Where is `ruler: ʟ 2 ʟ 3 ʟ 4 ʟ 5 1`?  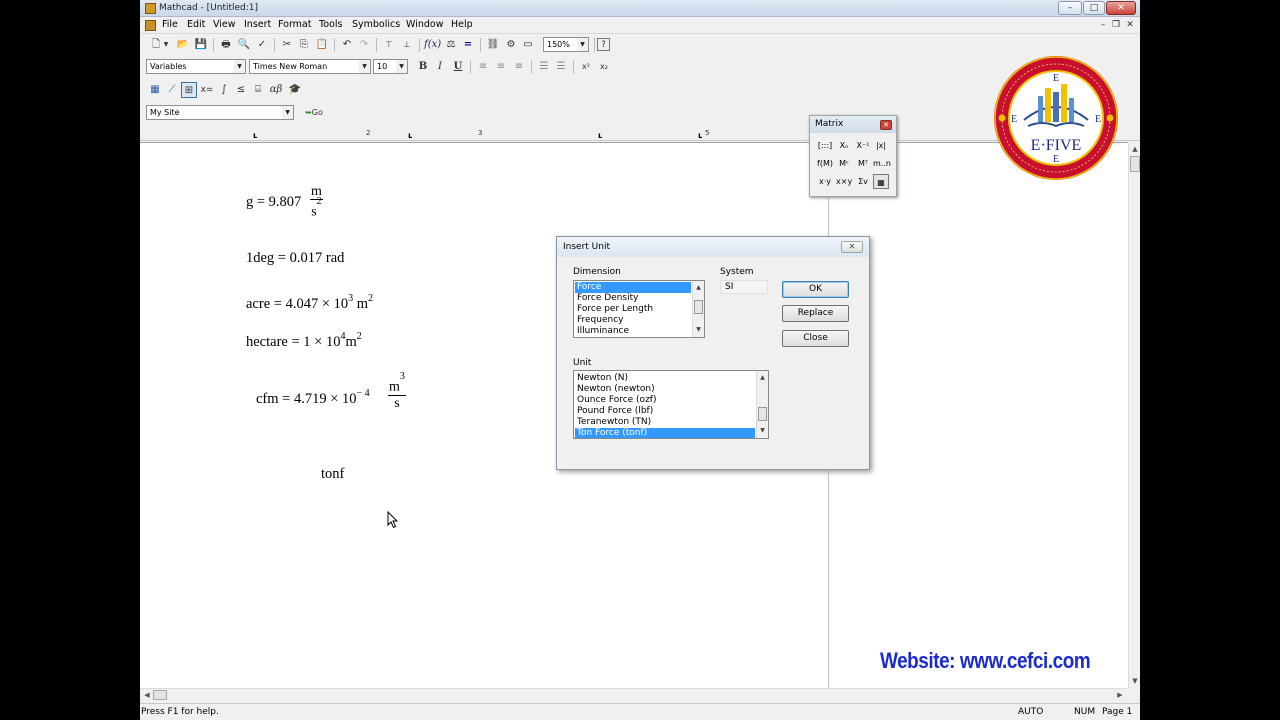
ruler: ʟ 2 ʟ 3 ʟ 4 ʟ 5 1 is located at coordinates (640, 134).